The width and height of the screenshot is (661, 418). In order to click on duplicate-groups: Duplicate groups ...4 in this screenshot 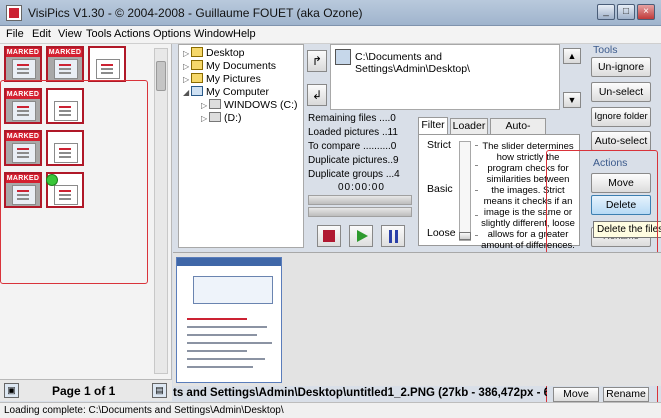, I will do `click(354, 174)`.